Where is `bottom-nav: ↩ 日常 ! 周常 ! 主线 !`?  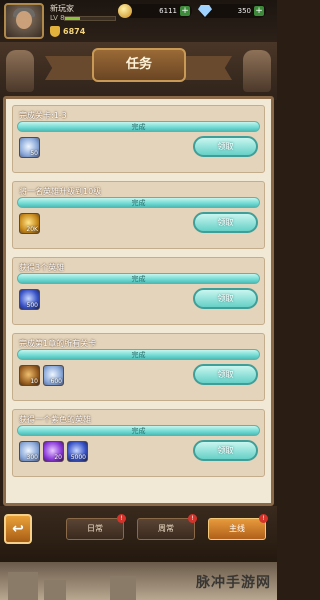 bottom-nav: ↩ 日常 ! 周常 ! 主线 ! is located at coordinates (138, 534).